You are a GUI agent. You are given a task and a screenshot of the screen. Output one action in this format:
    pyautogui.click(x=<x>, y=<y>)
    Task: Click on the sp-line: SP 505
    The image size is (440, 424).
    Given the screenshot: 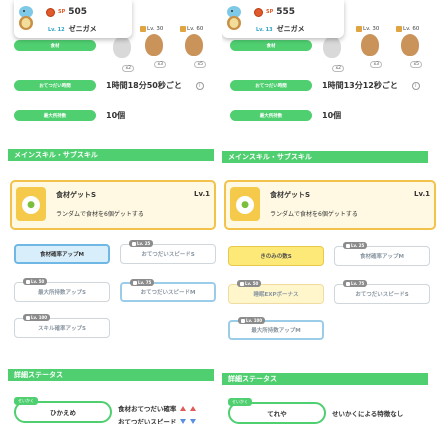 What is the action you would take?
    pyautogui.click(x=66, y=12)
    